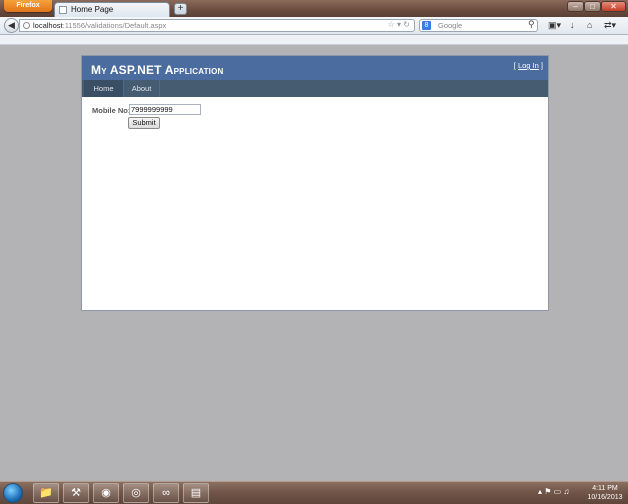 The width and height of the screenshot is (628, 504). Describe the element at coordinates (478, 25) in the screenshot. I see `search-bar: 8 Google` at that location.